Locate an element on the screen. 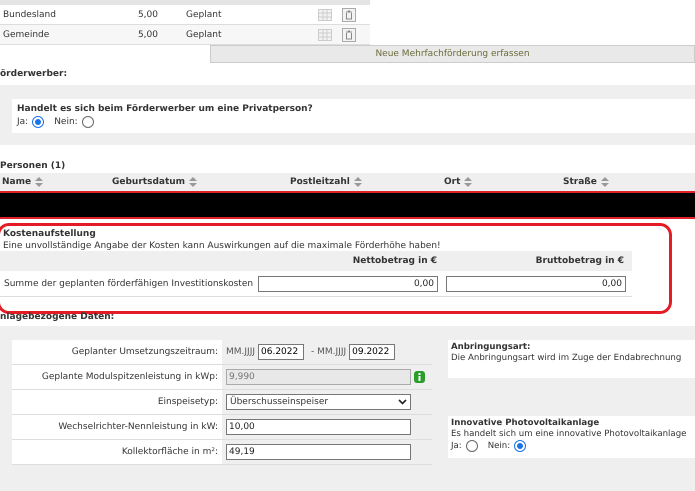  box-title: Anbringungsart: is located at coordinates (491, 347).